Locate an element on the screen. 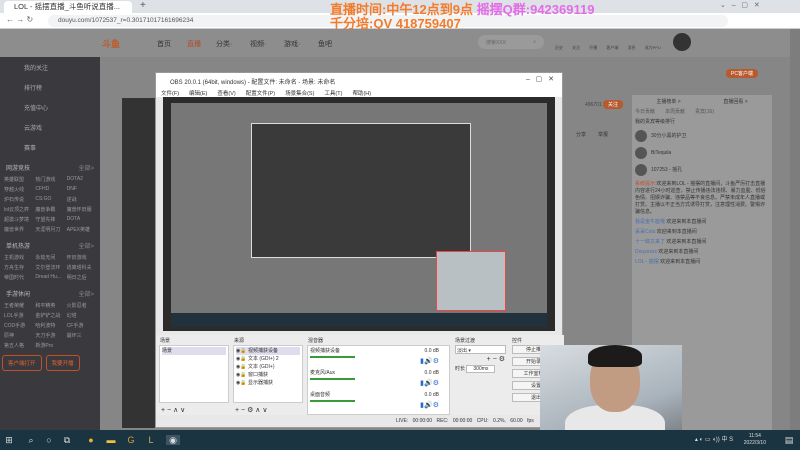 The width and height of the screenshot is (800, 450). task-view-icon: ⧉ is located at coordinates (67, 440).